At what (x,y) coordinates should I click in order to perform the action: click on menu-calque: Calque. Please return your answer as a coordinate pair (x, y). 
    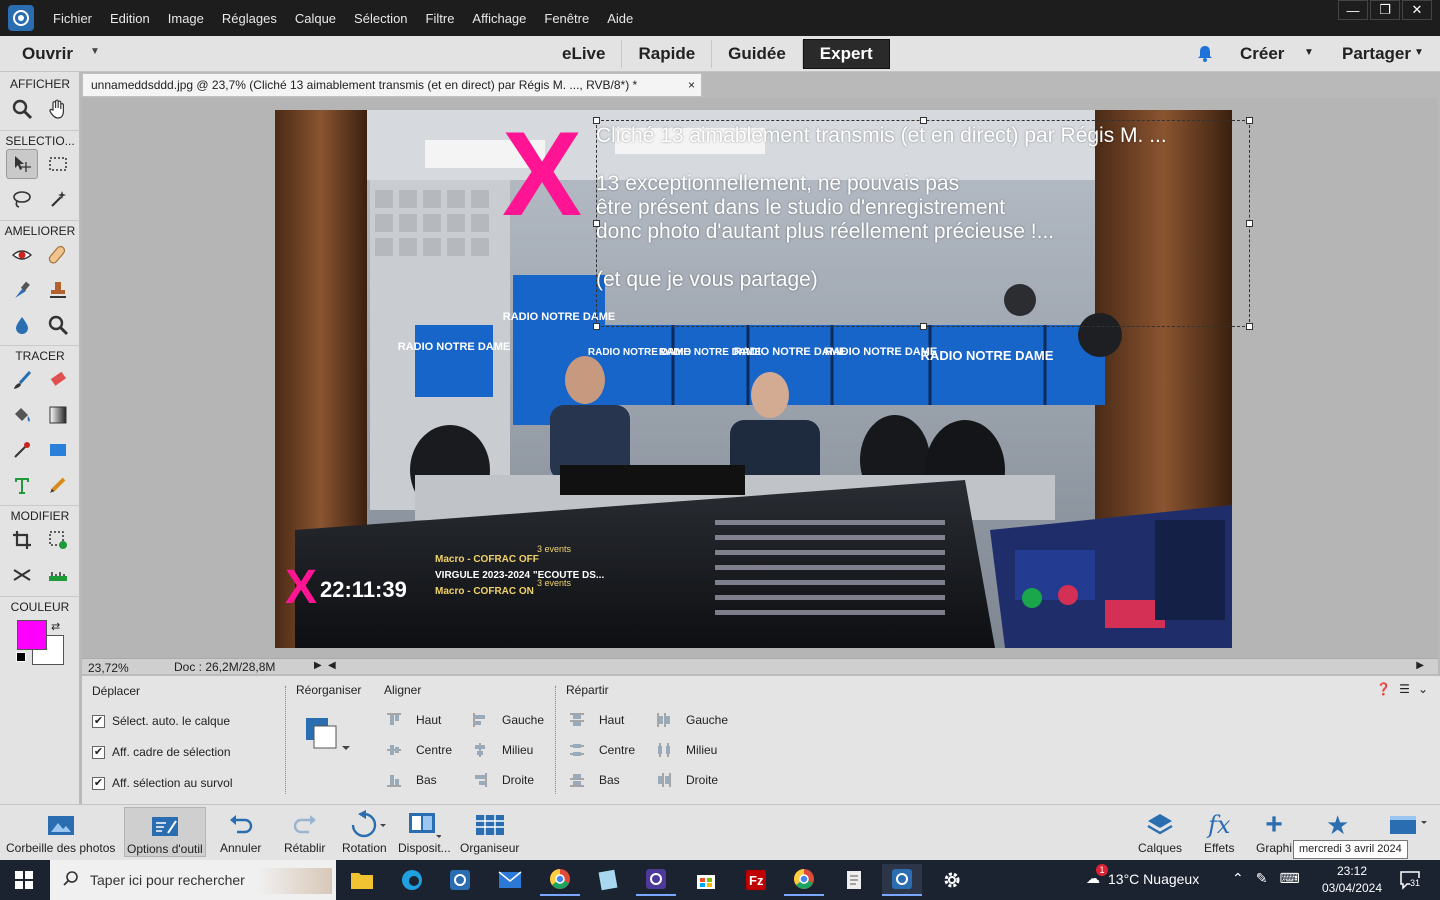
    Looking at the image, I should click on (315, 18).